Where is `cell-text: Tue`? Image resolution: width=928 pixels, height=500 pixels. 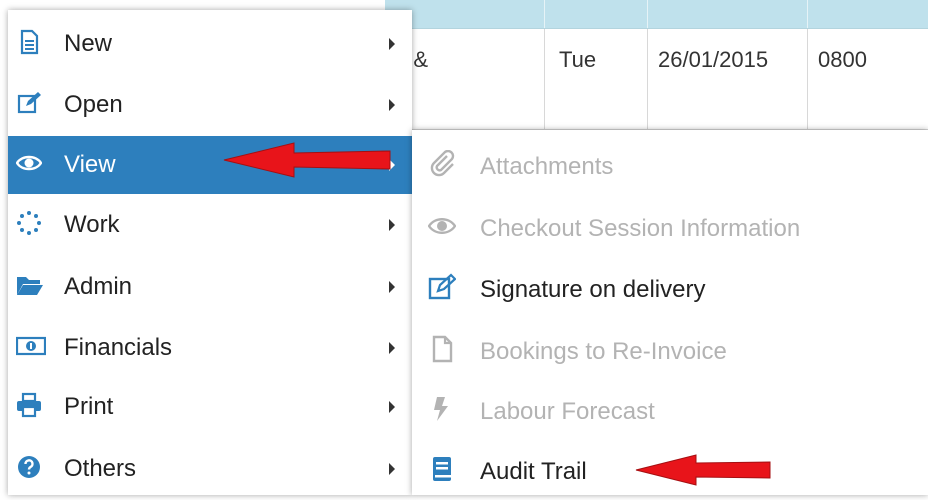
cell-text: Tue is located at coordinates (578, 59).